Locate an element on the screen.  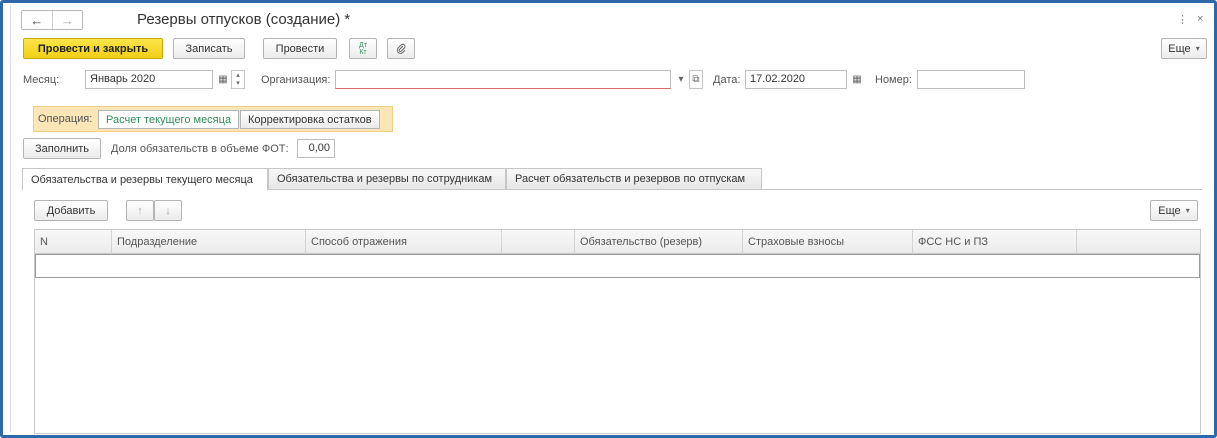
arrow-up-icon: ↑ is located at coordinates (140, 210).